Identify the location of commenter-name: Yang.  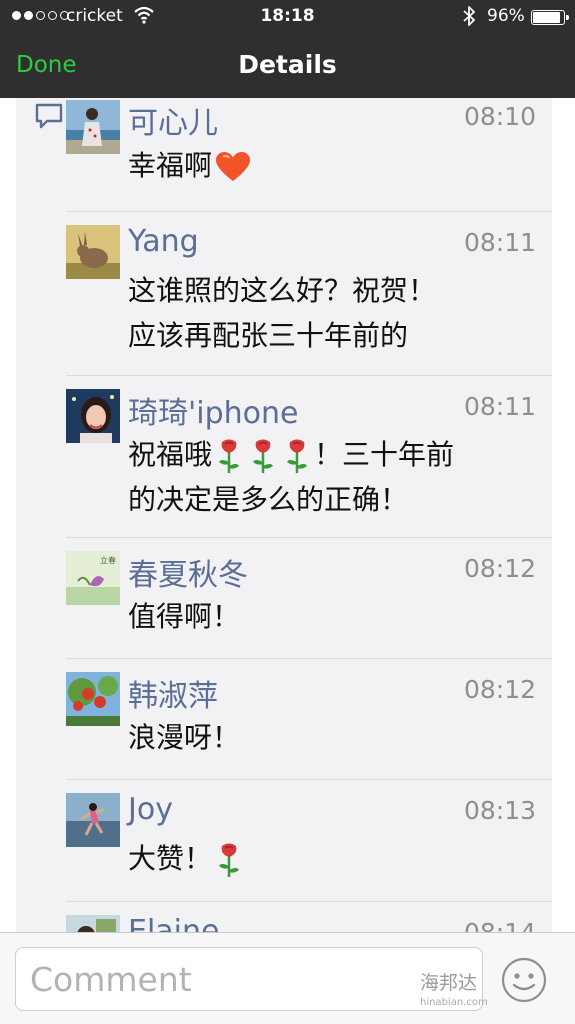
(163, 241).